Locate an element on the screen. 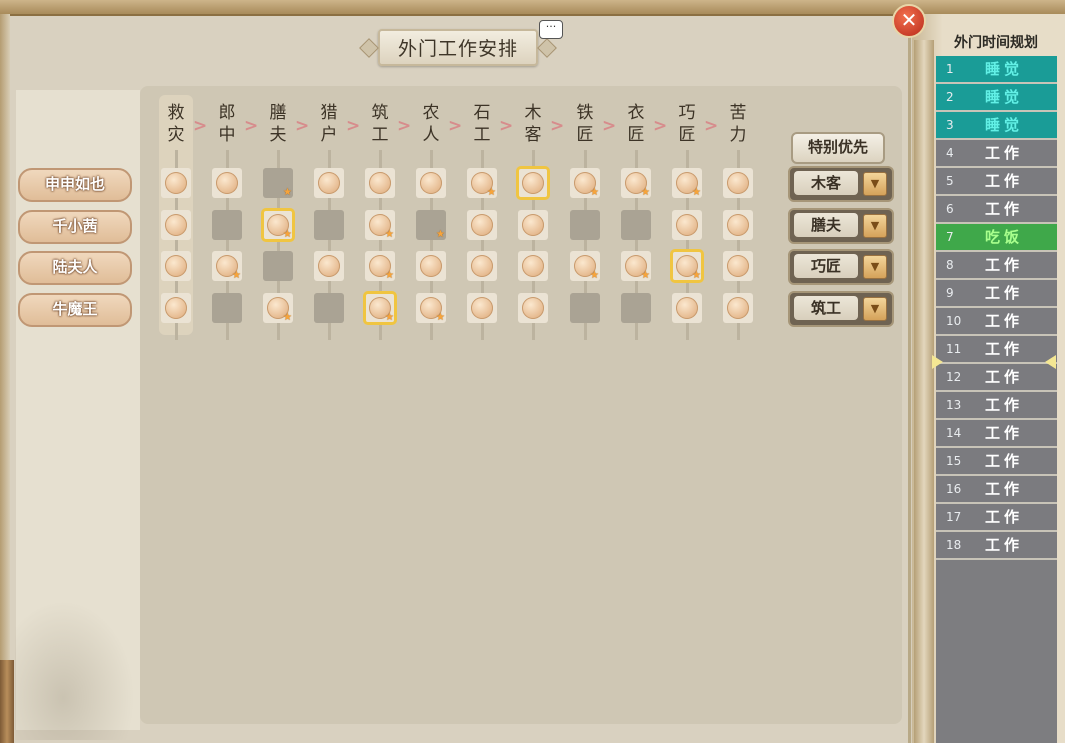 This screenshot has width=1065, height=743. hour-number: 7 is located at coordinates (950, 237).